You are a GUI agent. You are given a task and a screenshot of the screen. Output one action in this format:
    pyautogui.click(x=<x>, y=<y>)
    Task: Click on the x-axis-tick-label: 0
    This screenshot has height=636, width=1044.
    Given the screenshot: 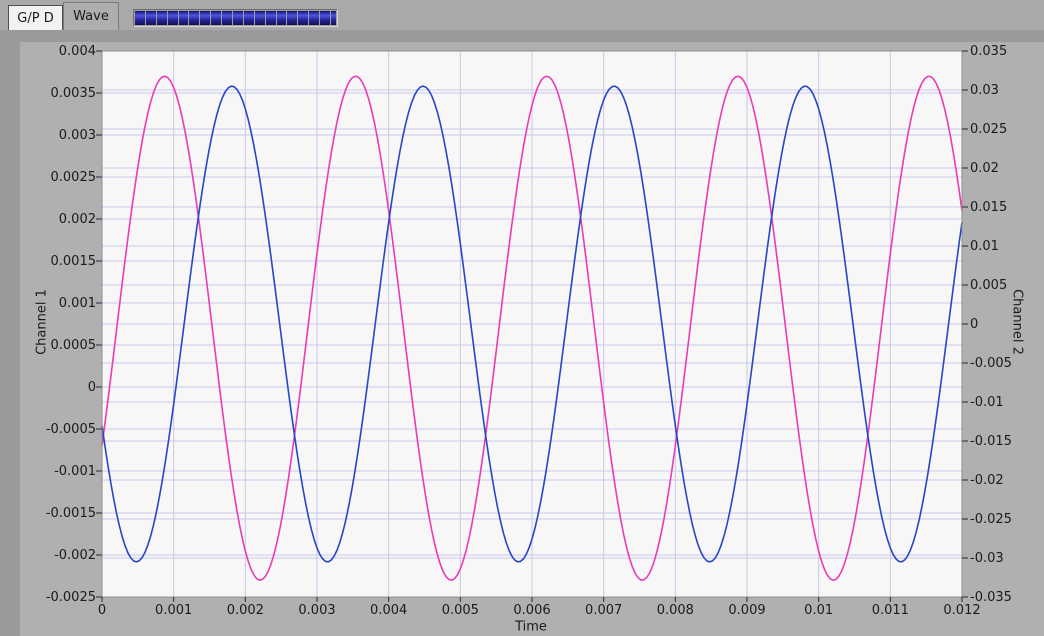 What is the action you would take?
    pyautogui.click(x=102, y=610)
    